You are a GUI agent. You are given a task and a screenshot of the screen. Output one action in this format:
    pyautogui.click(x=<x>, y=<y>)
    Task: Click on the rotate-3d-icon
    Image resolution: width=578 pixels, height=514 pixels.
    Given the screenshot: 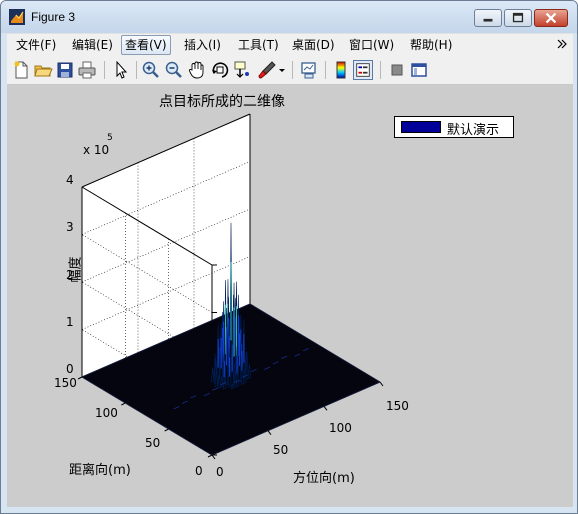 What is the action you would take?
    pyautogui.click(x=220, y=70)
    